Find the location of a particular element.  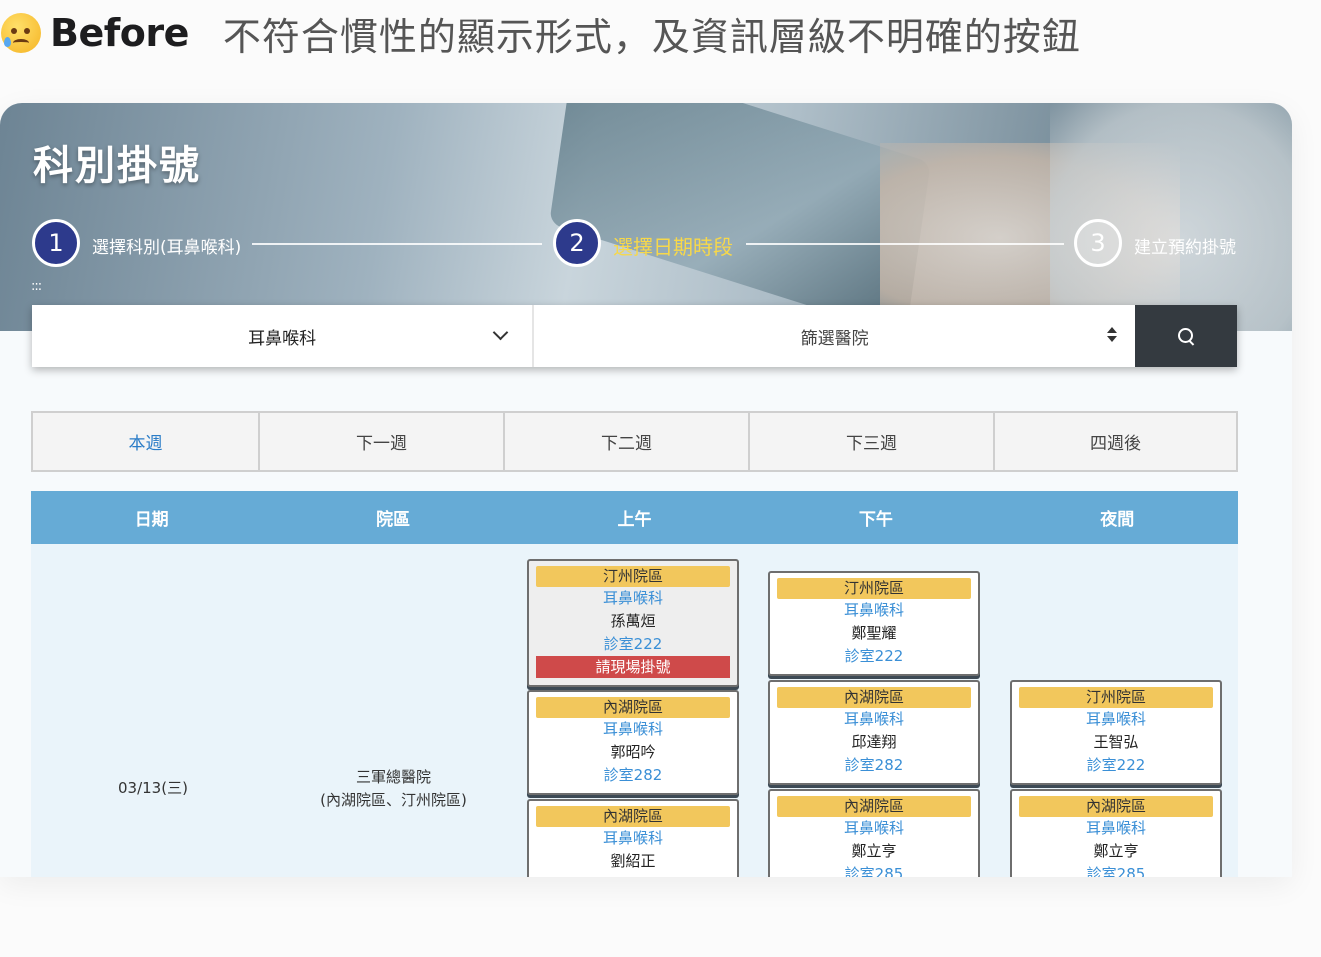

schedule-table-header: 日期 院區 上午 下午 夜間 is located at coordinates (634, 517).